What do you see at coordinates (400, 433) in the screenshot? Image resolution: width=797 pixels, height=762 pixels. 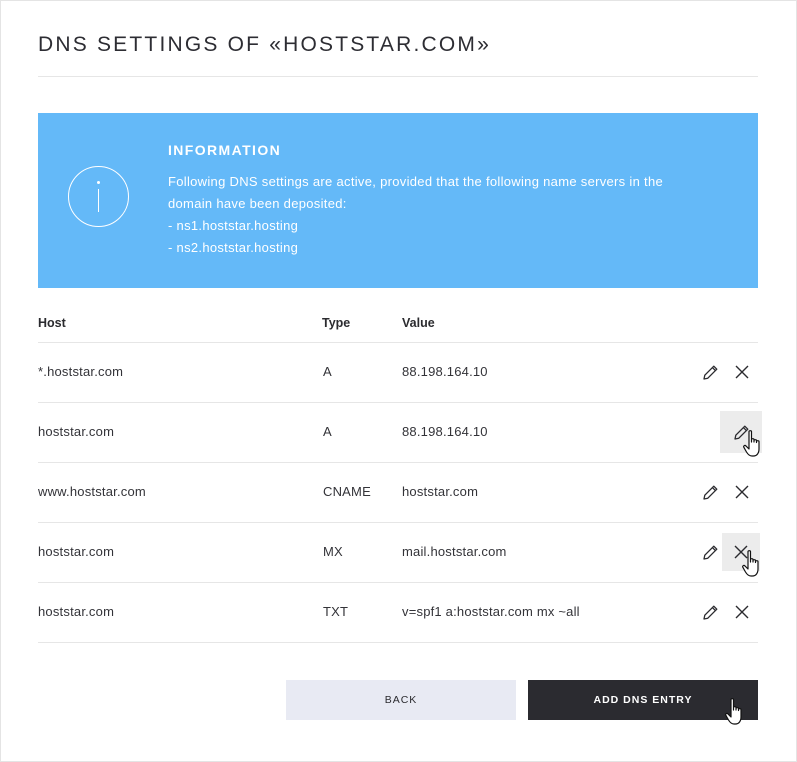 I see `table-row: hoststar.com A 88.198.164.10` at bounding box center [400, 433].